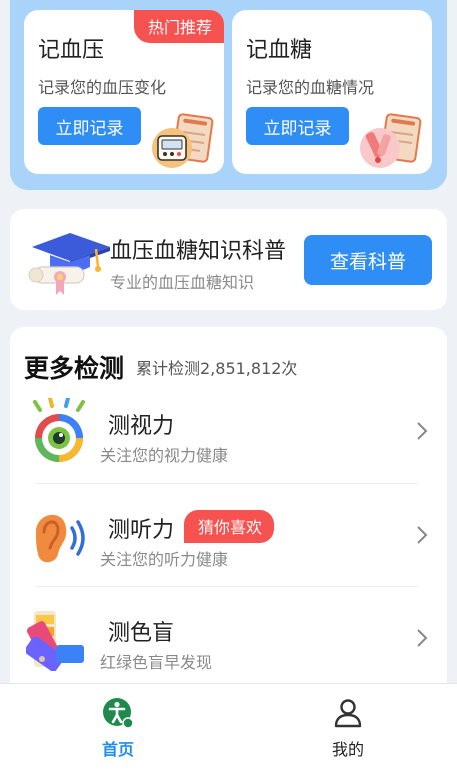 This screenshot has height=772, width=457. What do you see at coordinates (71, 50) in the screenshot?
I see `blood-pressure-title: 记血压` at bounding box center [71, 50].